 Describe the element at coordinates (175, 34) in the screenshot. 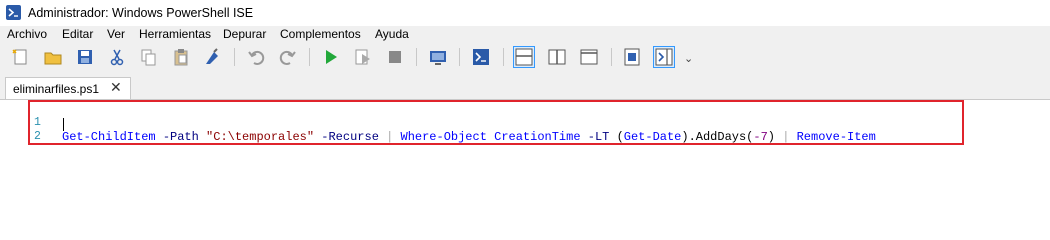

I see `menu-herramientas: Herramientas` at that location.